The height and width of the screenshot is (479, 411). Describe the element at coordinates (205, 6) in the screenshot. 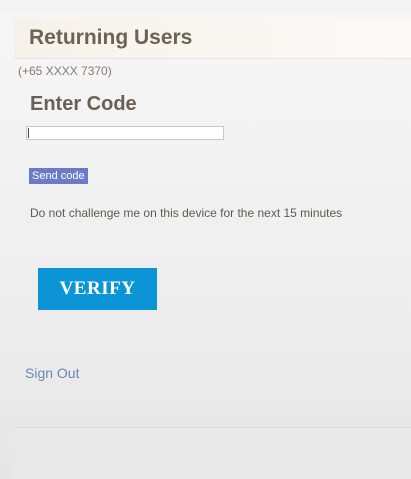

I see `top-strip` at that location.